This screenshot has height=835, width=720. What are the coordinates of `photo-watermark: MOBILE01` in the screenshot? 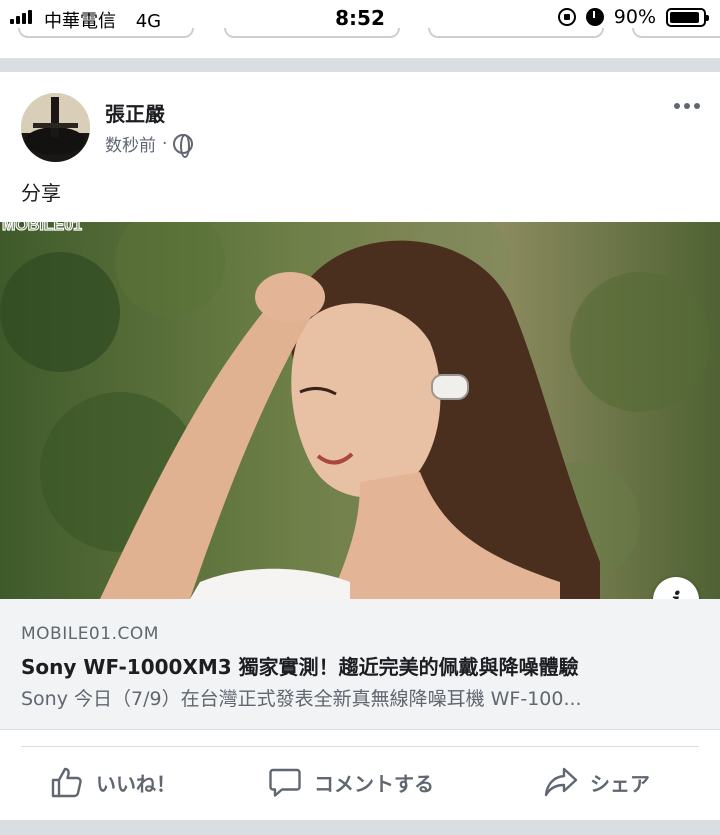 It's located at (42, 228).